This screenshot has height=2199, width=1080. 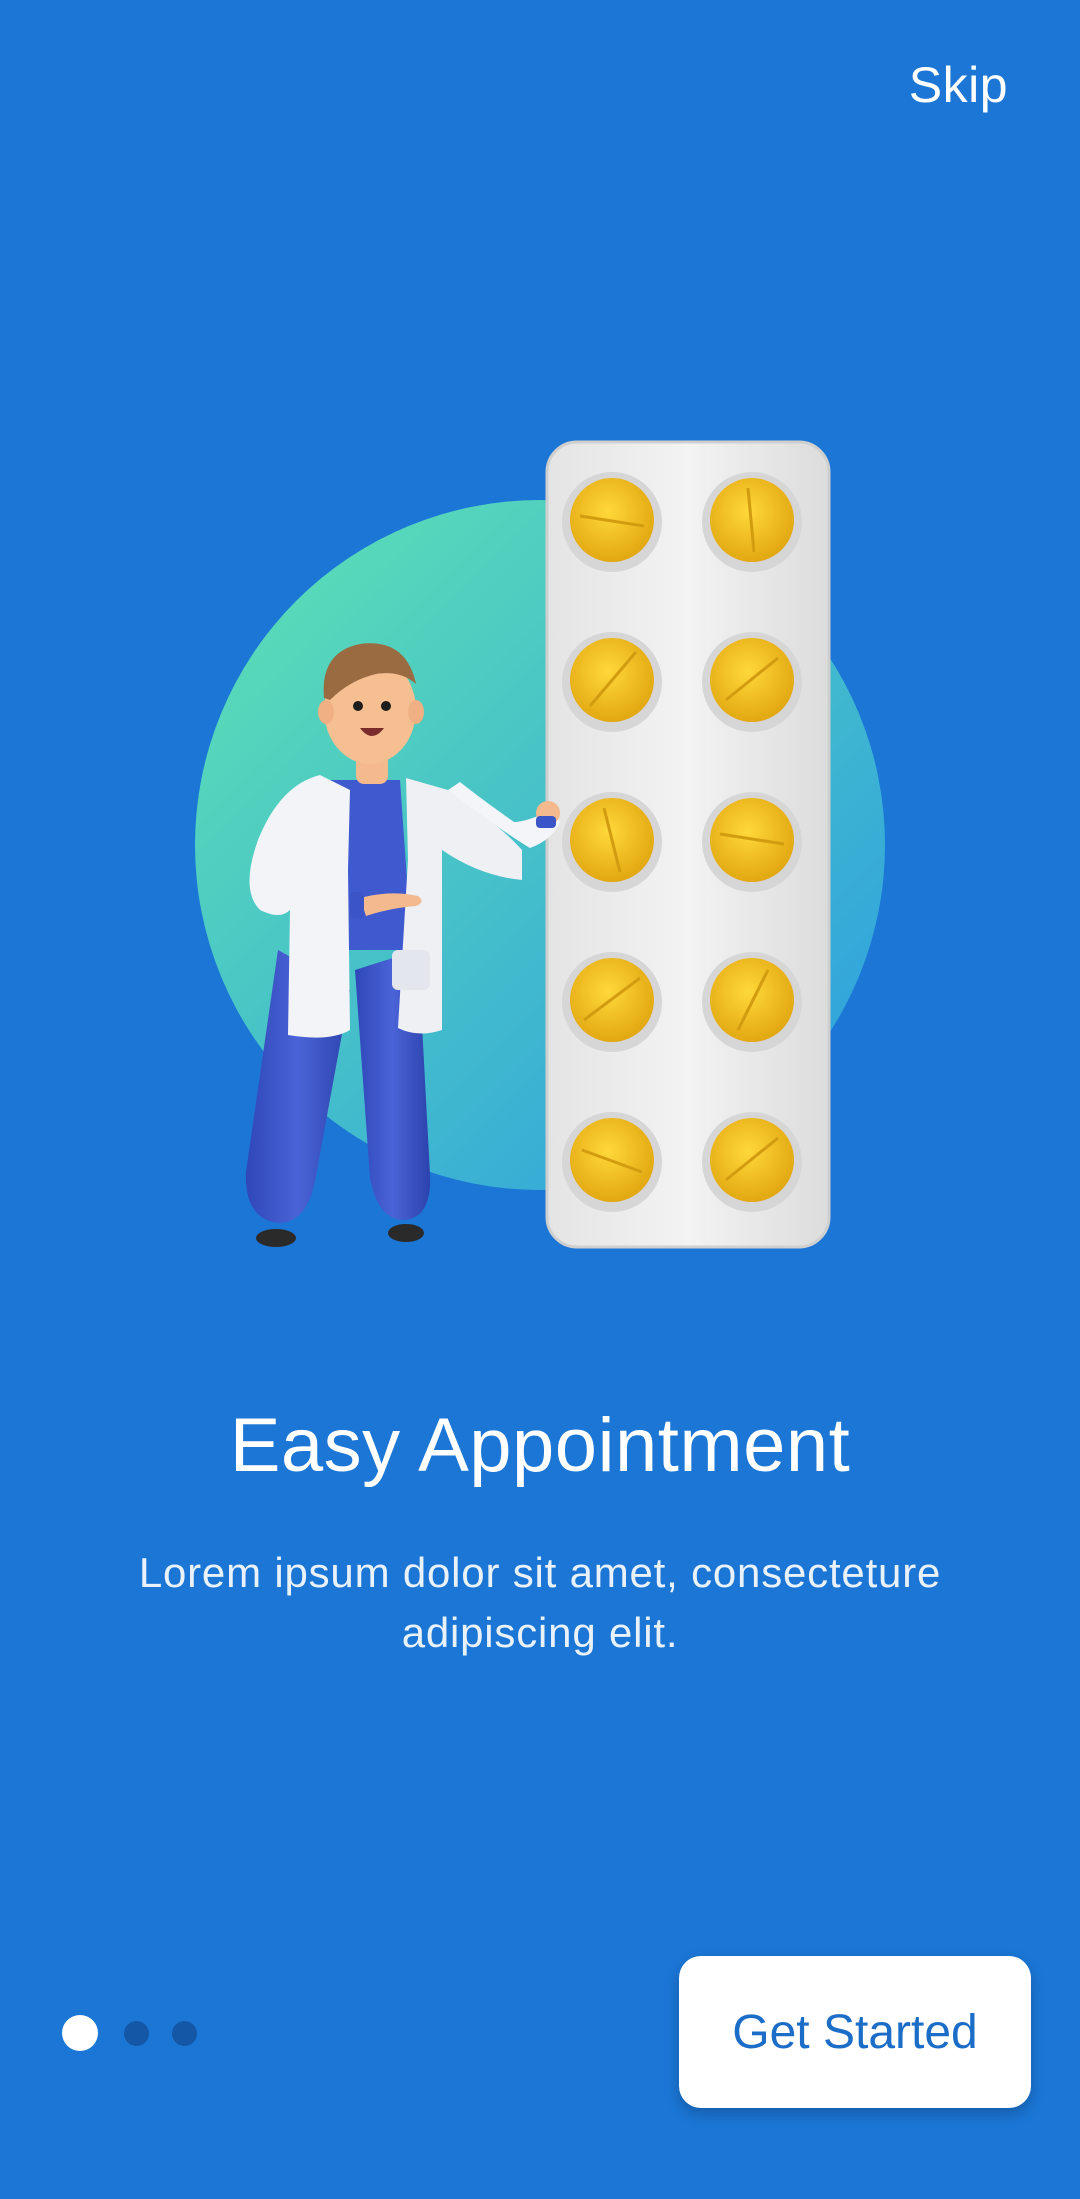 I want to click on page-dot-active, so click(x=80, y=2033).